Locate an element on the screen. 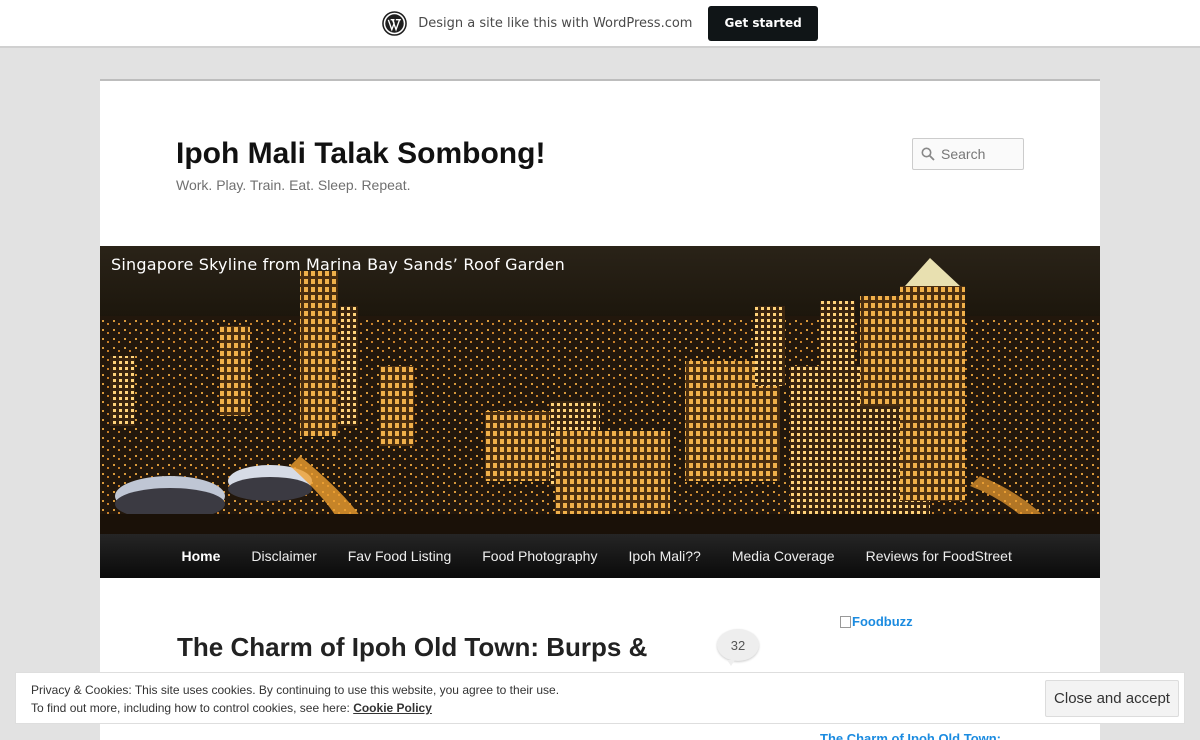 This screenshot has height=740, width=1200. nav-item-disclaimer: Disclaimer is located at coordinates (284, 556).